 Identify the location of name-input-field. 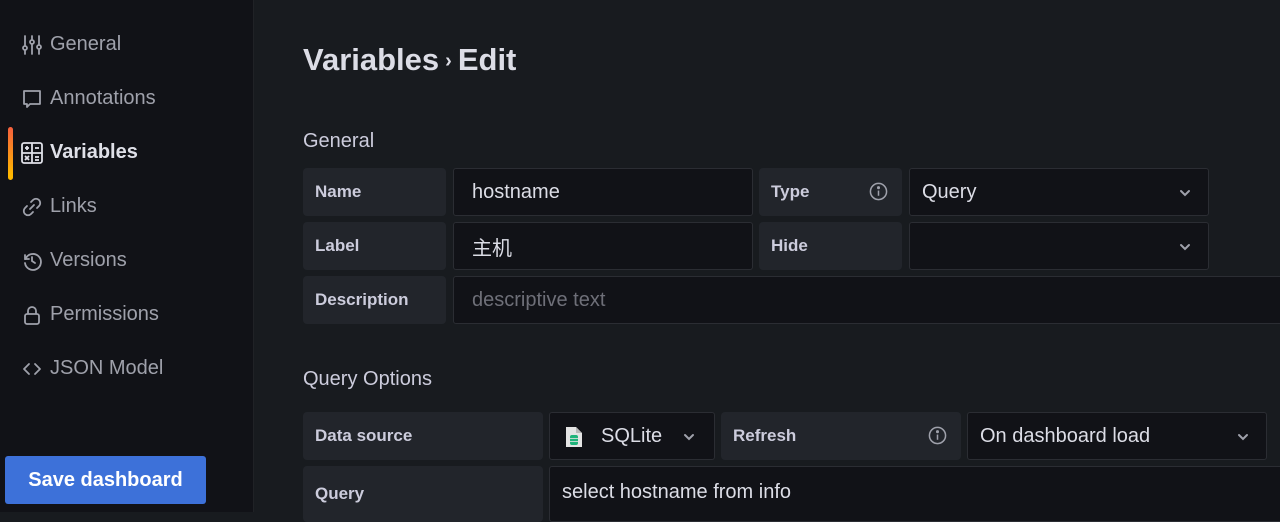
(612, 192).